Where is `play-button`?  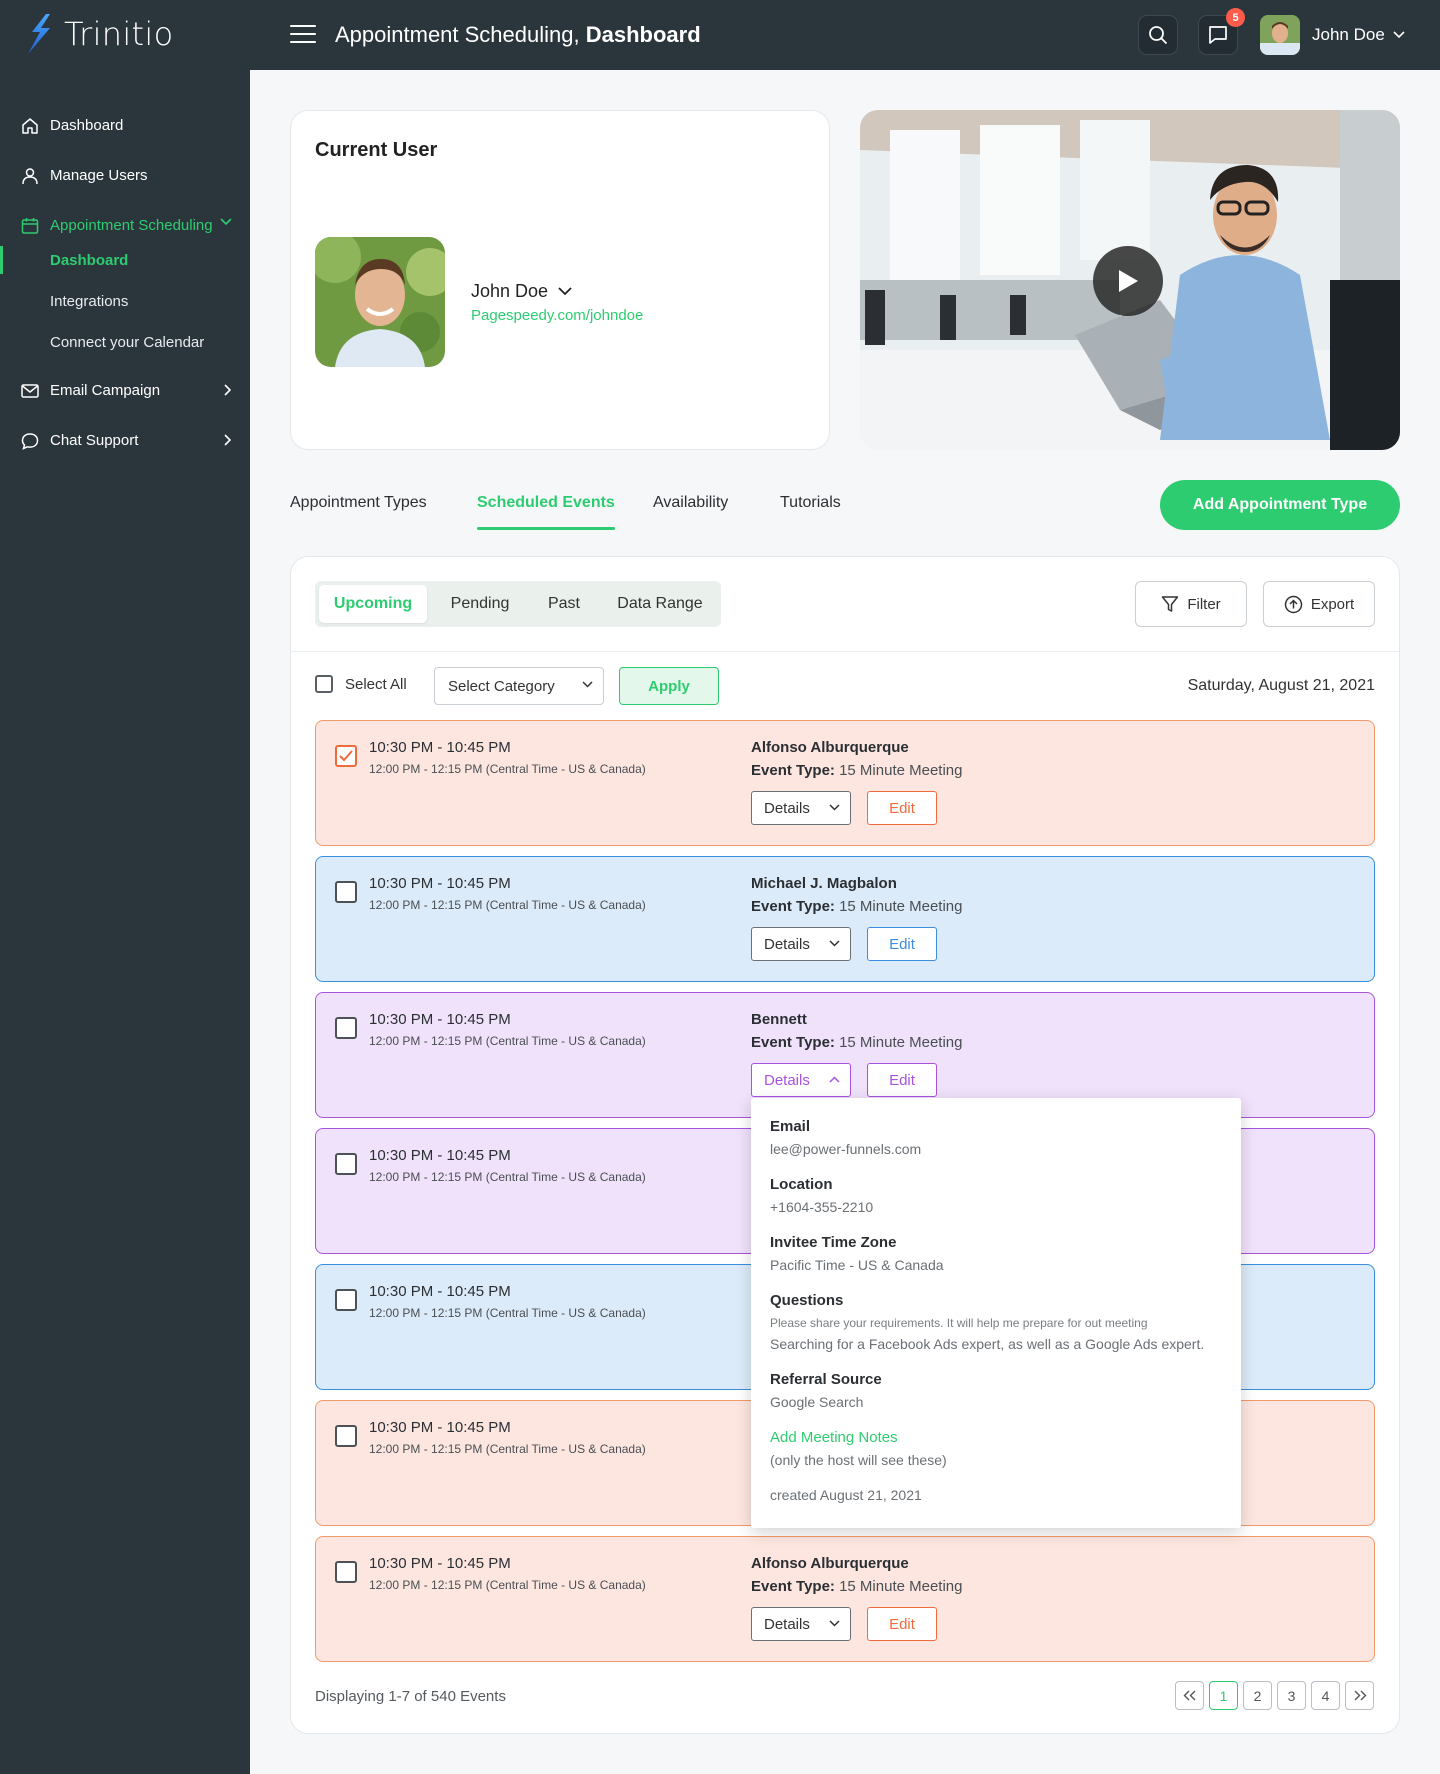
play-button is located at coordinates (1128, 281).